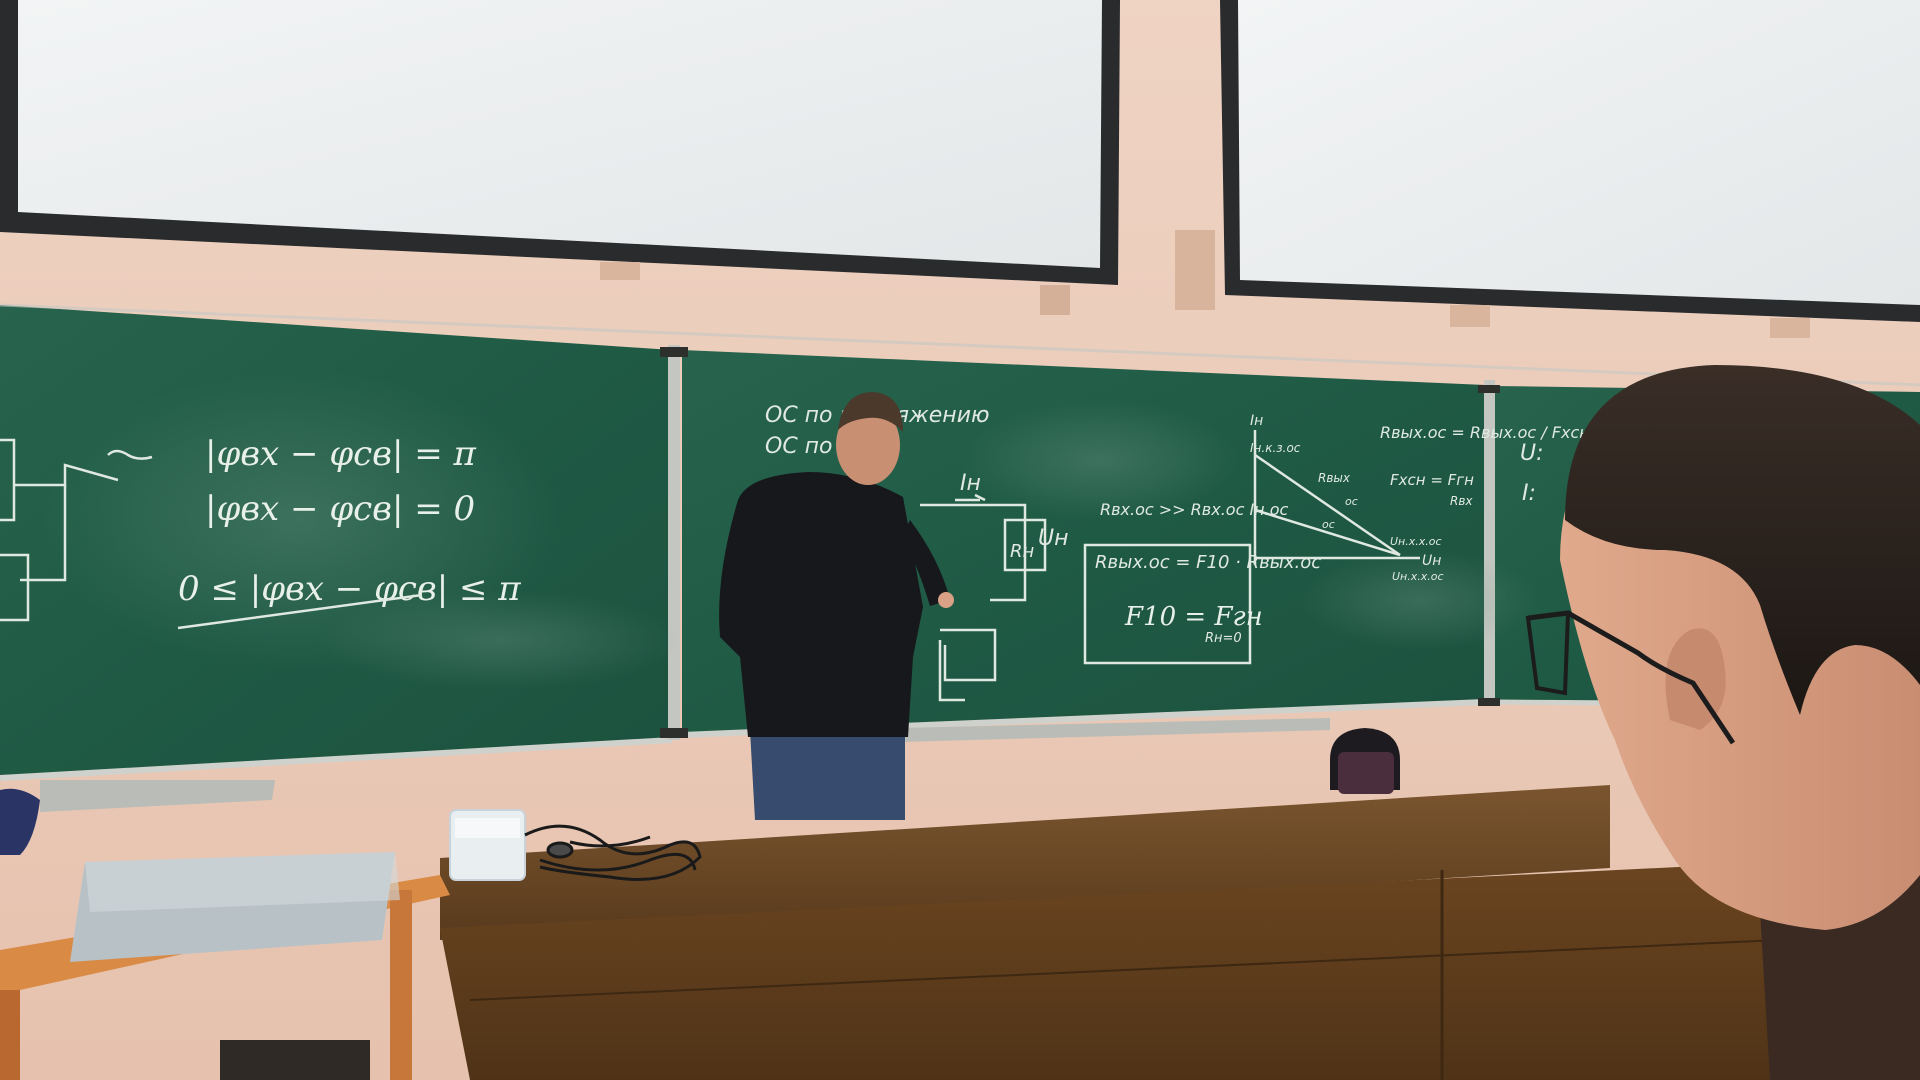  I want to click on graph-curve-label-3: ос, so click(1328, 524).